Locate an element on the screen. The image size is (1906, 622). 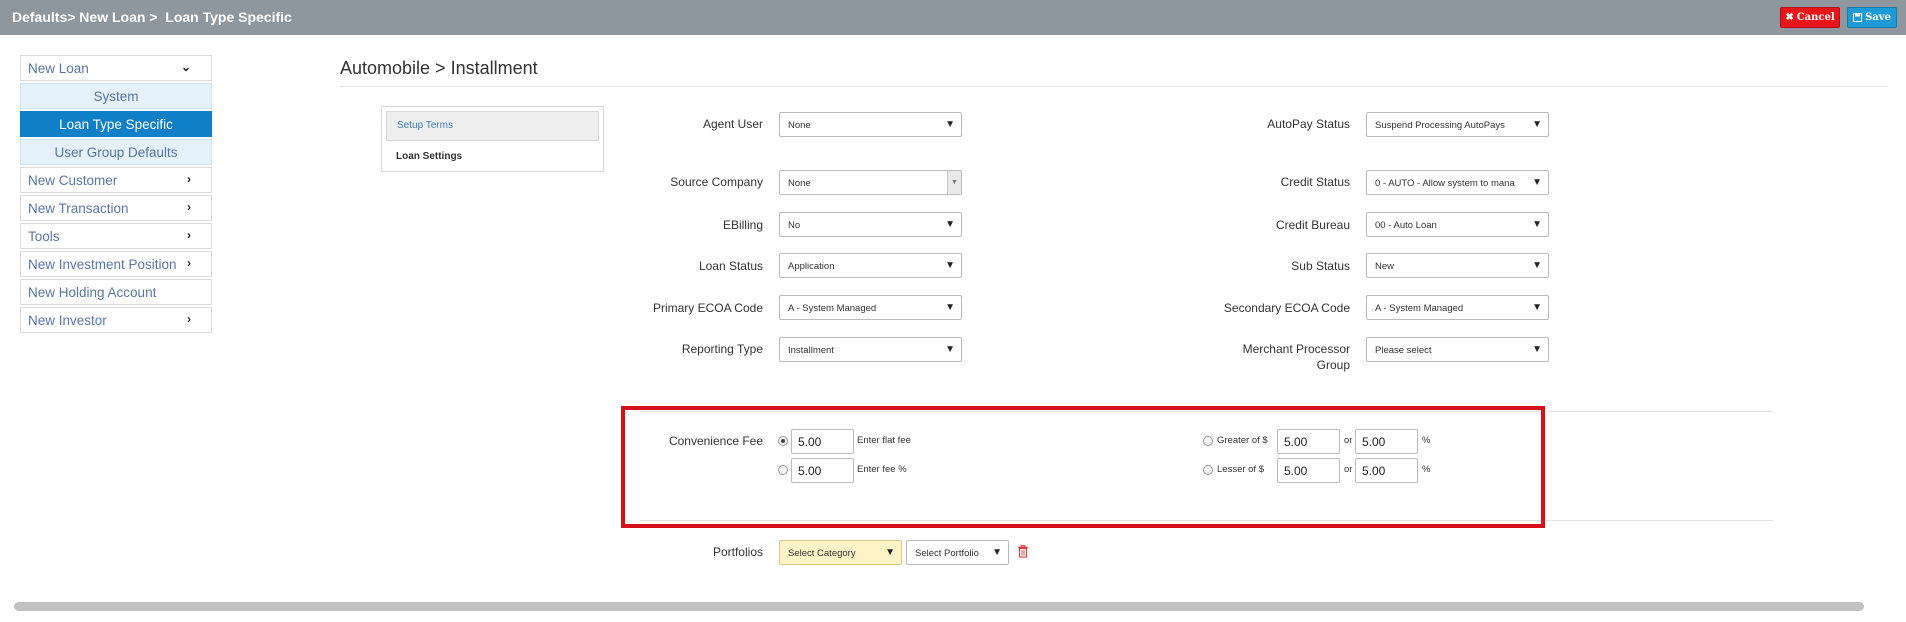
portfolio-select: Select Portfolio ▼ is located at coordinates (957, 552).